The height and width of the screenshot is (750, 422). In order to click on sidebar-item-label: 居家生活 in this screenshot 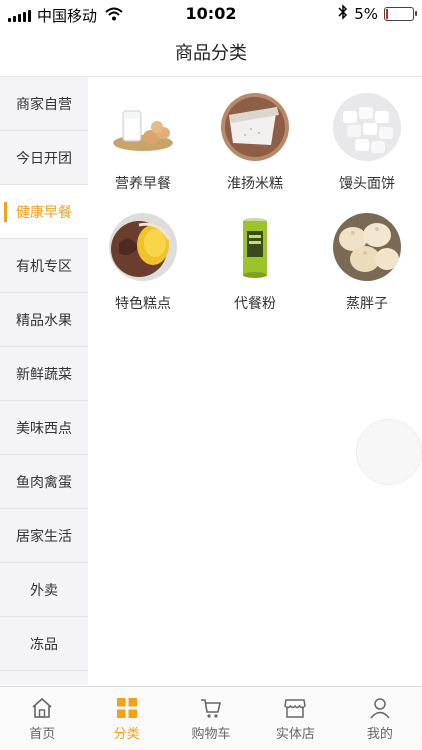, I will do `click(44, 536)`.